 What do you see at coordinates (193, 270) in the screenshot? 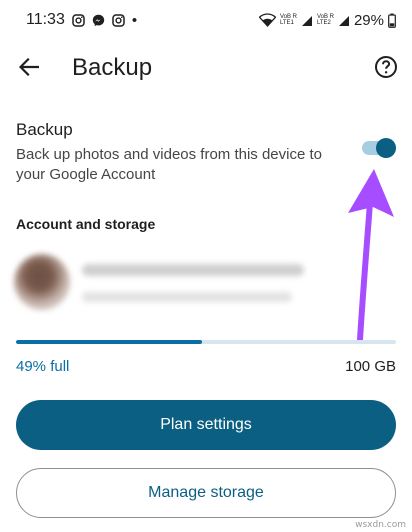
I see `account-email-blurred` at bounding box center [193, 270].